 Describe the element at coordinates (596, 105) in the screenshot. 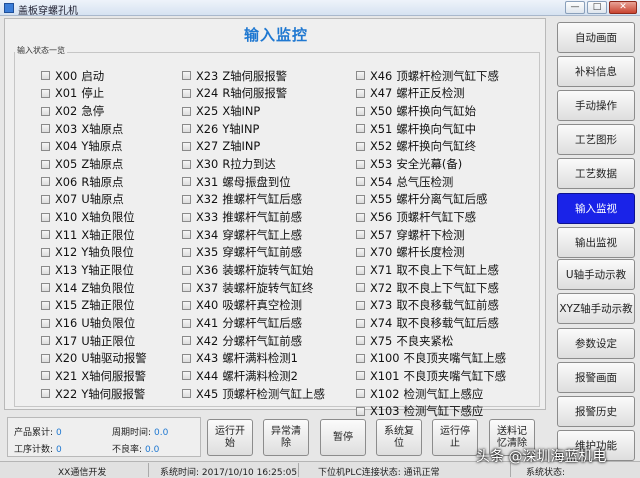

I see `nav-button: 手动操作` at that location.